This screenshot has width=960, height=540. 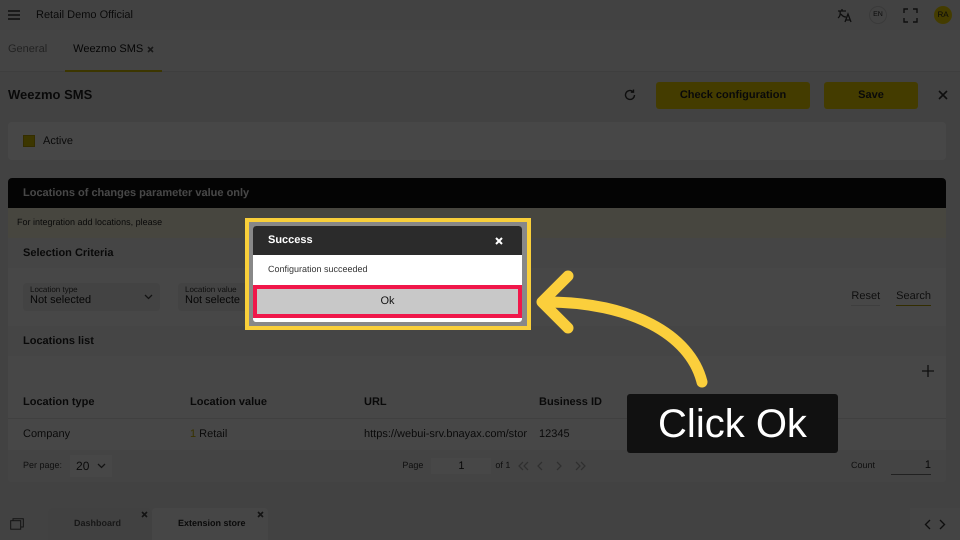 I want to click on page-title: Weezmo SMS, so click(x=50, y=95).